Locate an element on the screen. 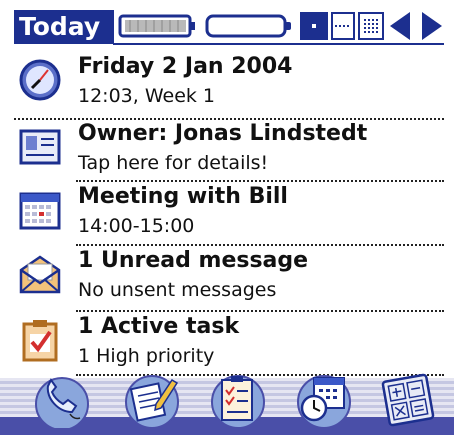 Image resolution: width=454 pixels, height=435 pixels. date-text: Friday 2 Jan 2004 is located at coordinates (185, 66).